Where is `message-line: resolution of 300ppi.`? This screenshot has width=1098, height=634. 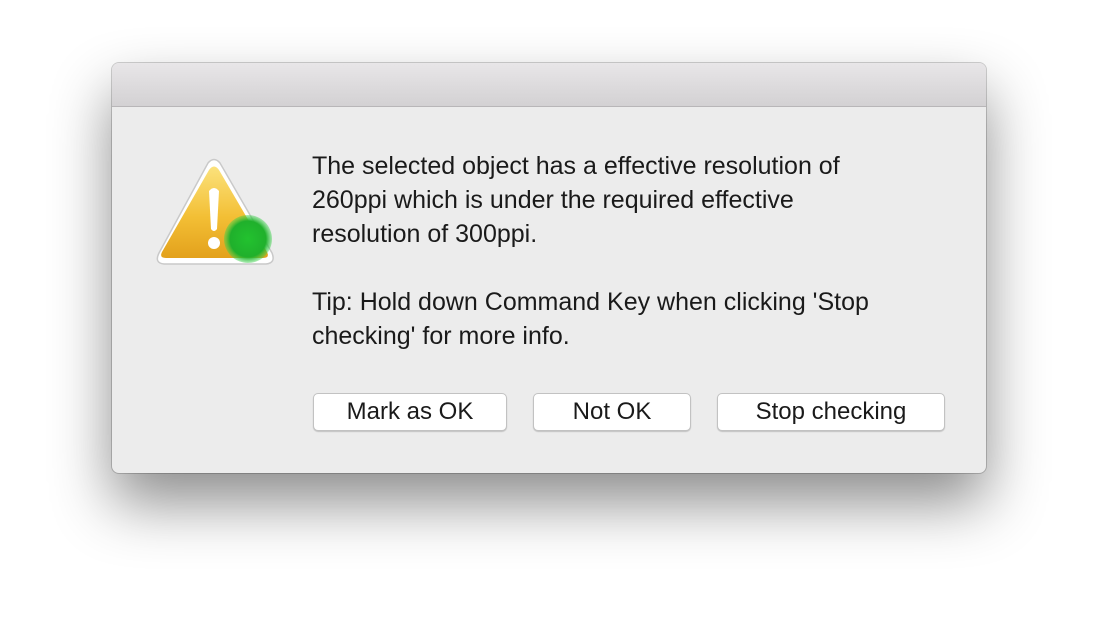 message-line: resolution of 300ppi. is located at coordinates (425, 234).